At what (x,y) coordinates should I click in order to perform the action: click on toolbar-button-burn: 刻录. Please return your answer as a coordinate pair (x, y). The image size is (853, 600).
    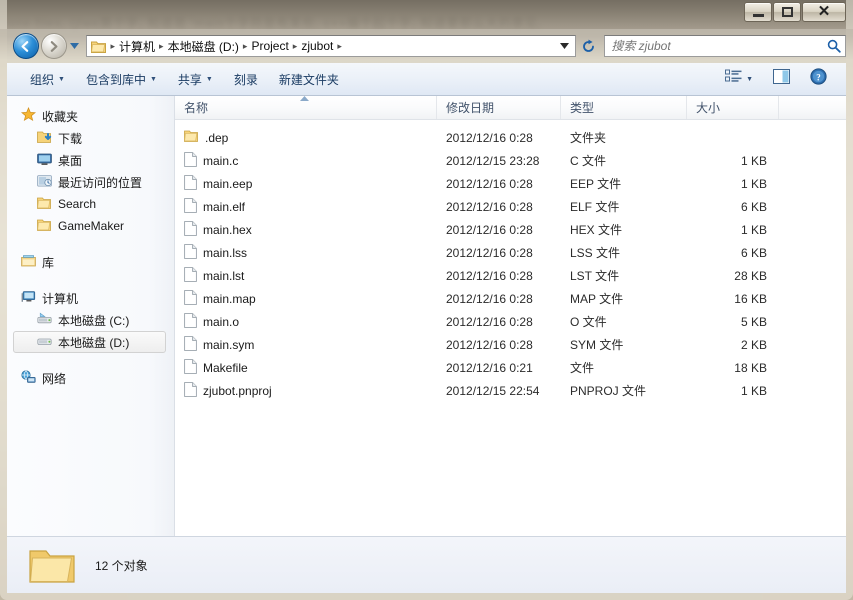
    Looking at the image, I should click on (246, 79).